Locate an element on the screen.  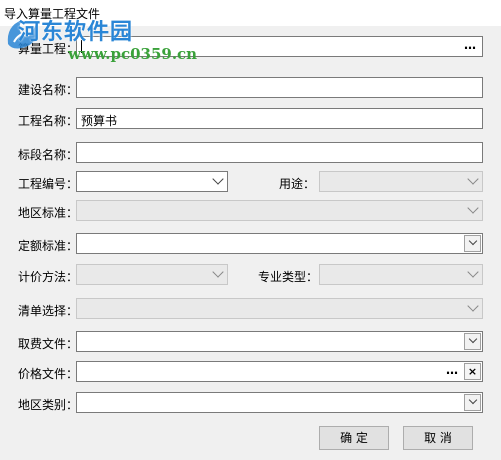
region-category-select is located at coordinates (279, 402).